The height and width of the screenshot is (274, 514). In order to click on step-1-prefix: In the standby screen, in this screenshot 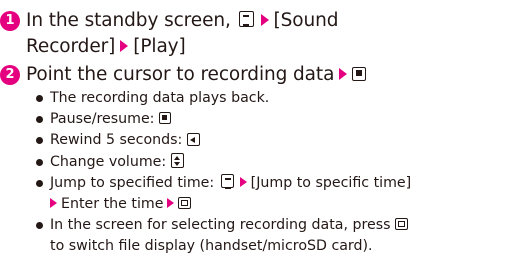, I will do `click(128, 20)`.